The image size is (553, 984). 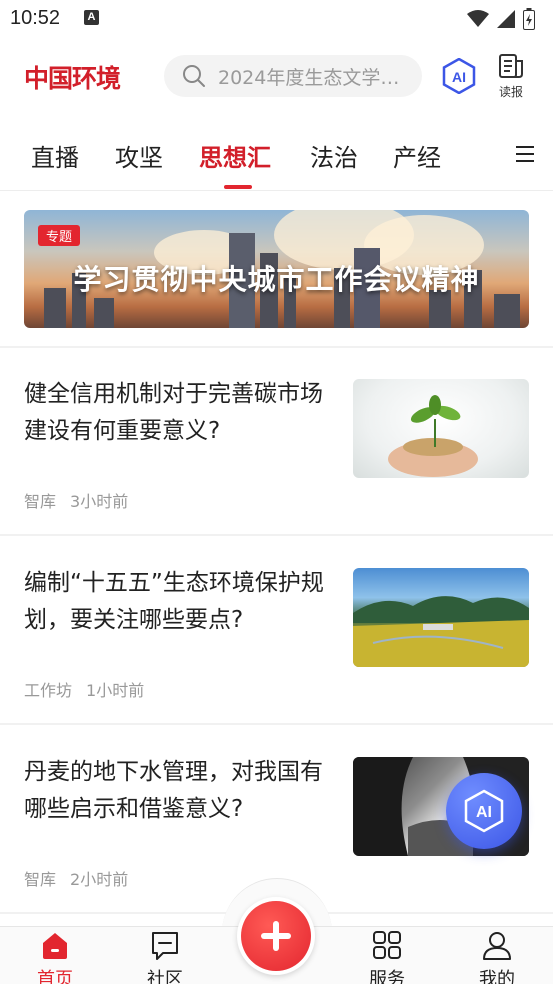 I want to click on app-header: 中国环境 2024年度生态文学… AI 读报, so click(x=276, y=76).